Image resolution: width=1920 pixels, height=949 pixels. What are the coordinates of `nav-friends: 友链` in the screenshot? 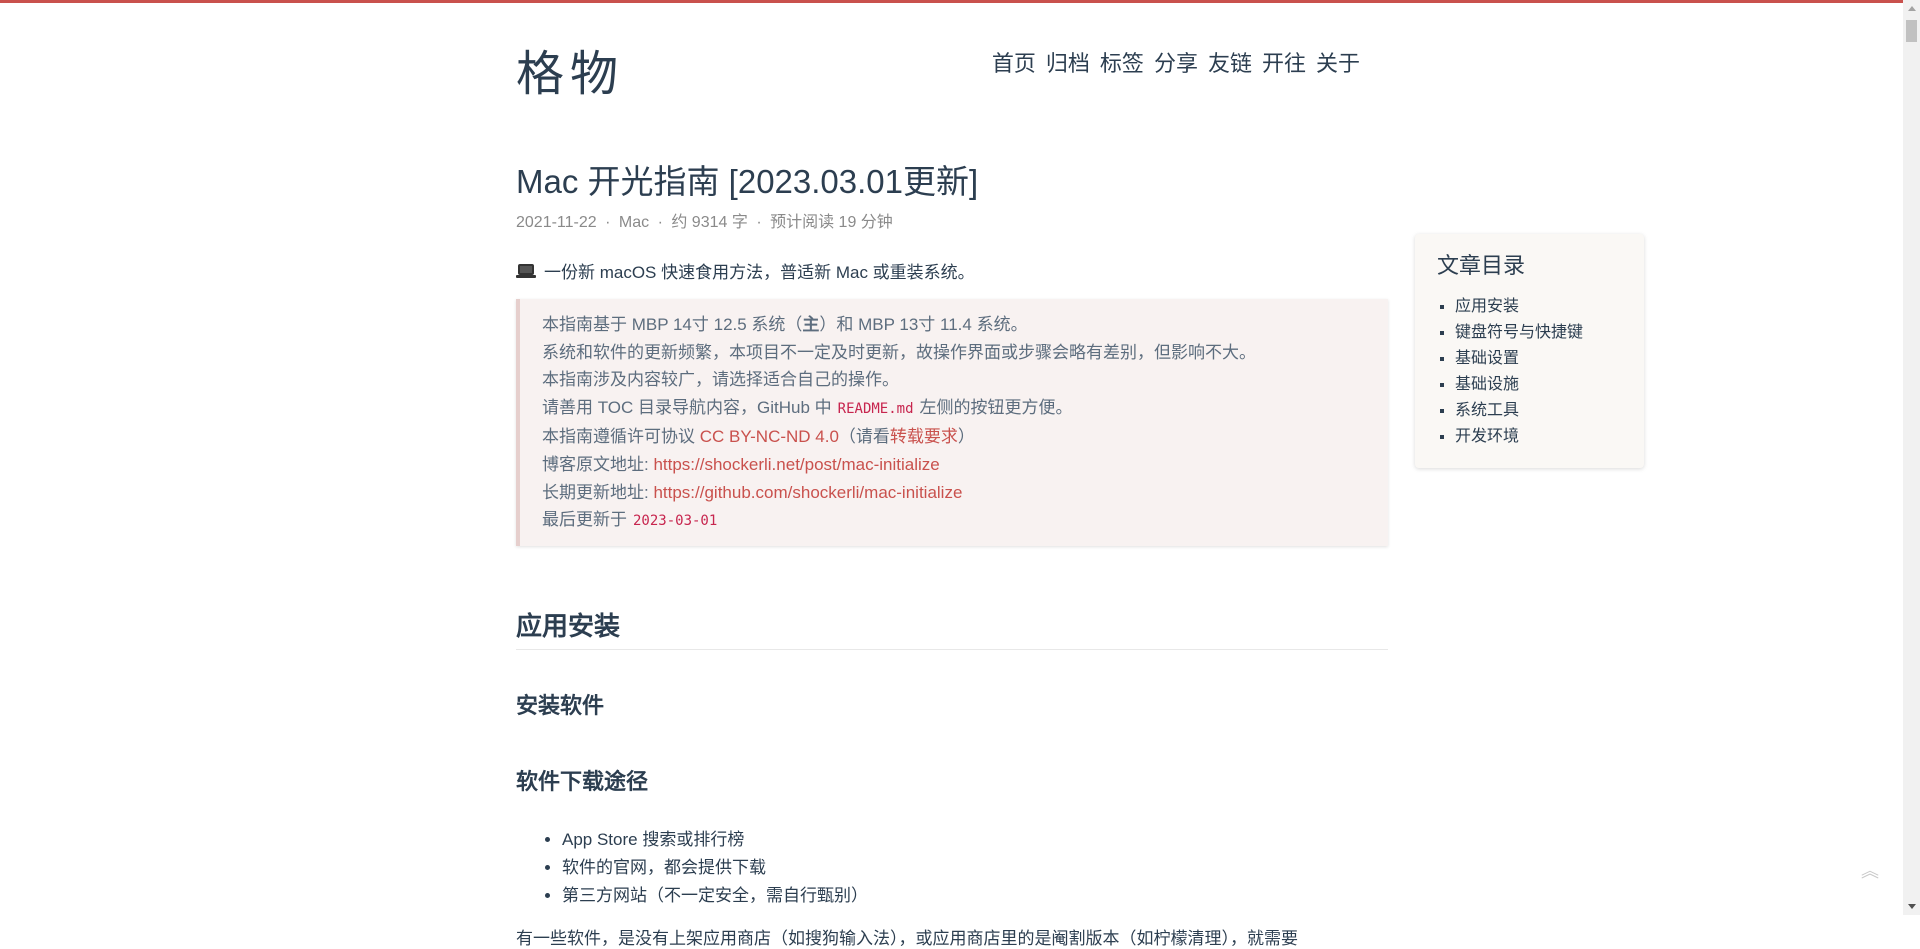 It's located at (1230, 62).